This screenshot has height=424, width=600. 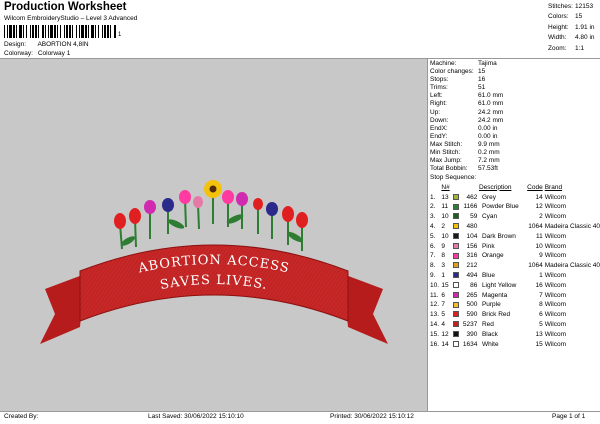 What do you see at coordinates (435, 285) in the screenshot?
I see `stop-number: 10.` at bounding box center [435, 285].